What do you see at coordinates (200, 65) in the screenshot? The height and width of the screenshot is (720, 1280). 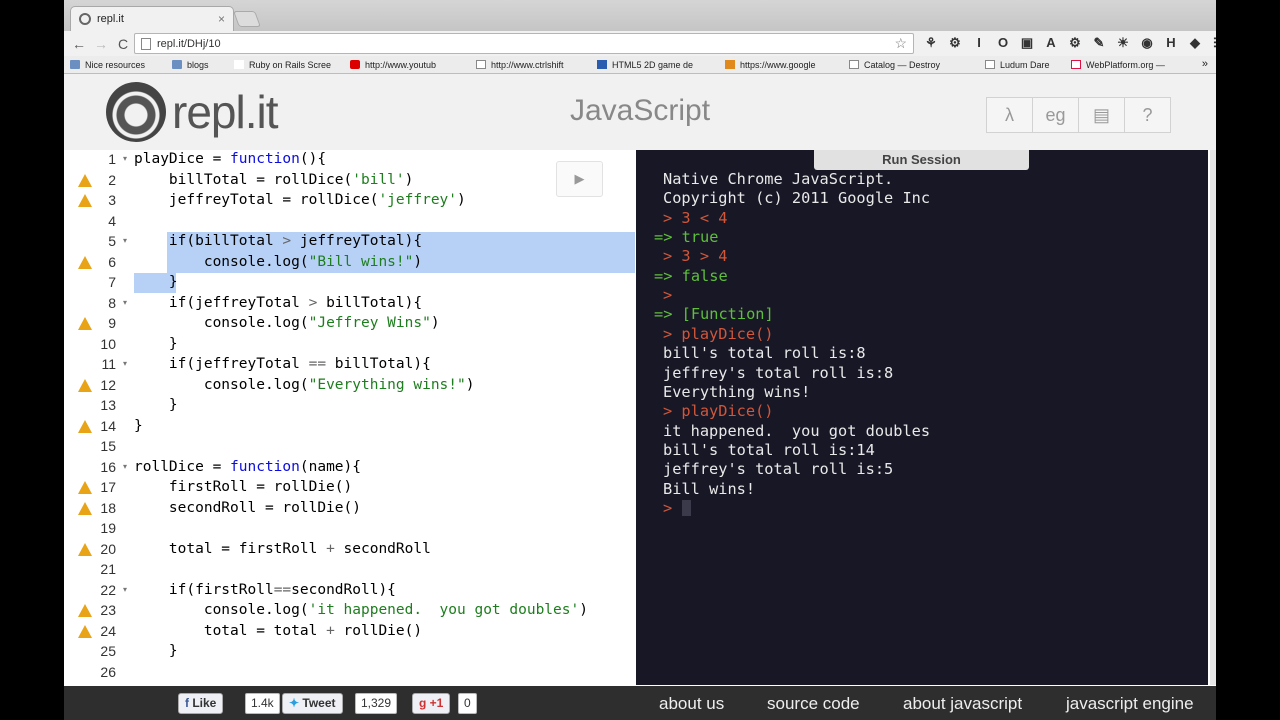 I see `bookmark-item: blogs` at bounding box center [200, 65].